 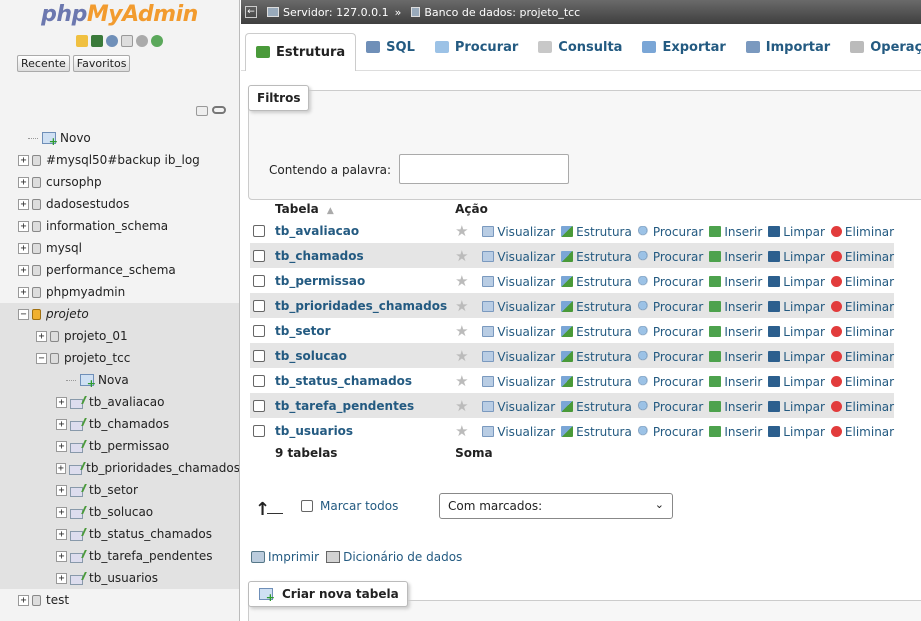 I want to click on nav-tree-label: tb_prioridades_chamados, so click(x=162, y=468).